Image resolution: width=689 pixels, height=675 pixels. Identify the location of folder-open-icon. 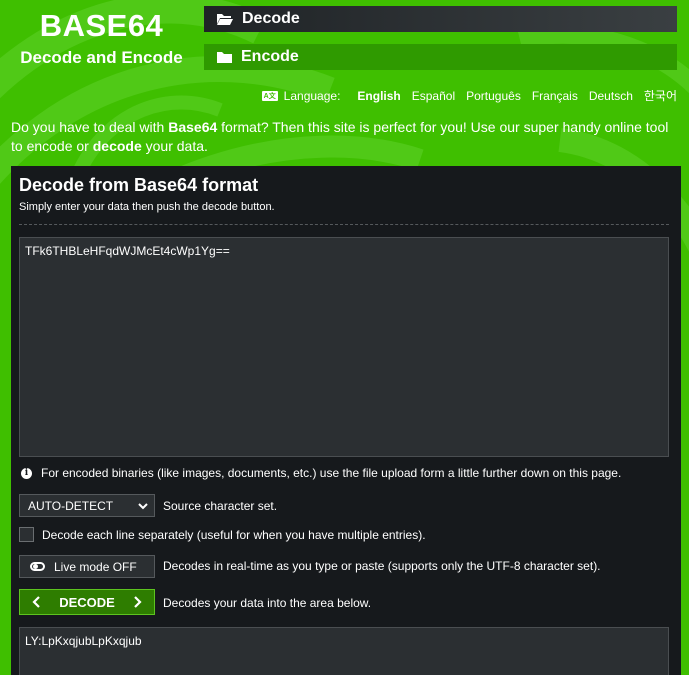
(225, 19).